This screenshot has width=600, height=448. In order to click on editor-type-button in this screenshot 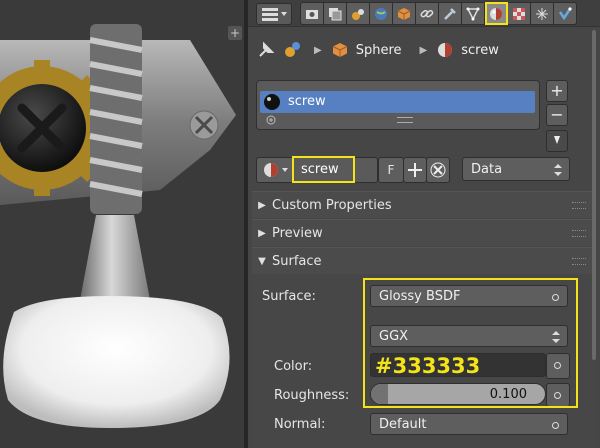, I will do `click(274, 14)`.